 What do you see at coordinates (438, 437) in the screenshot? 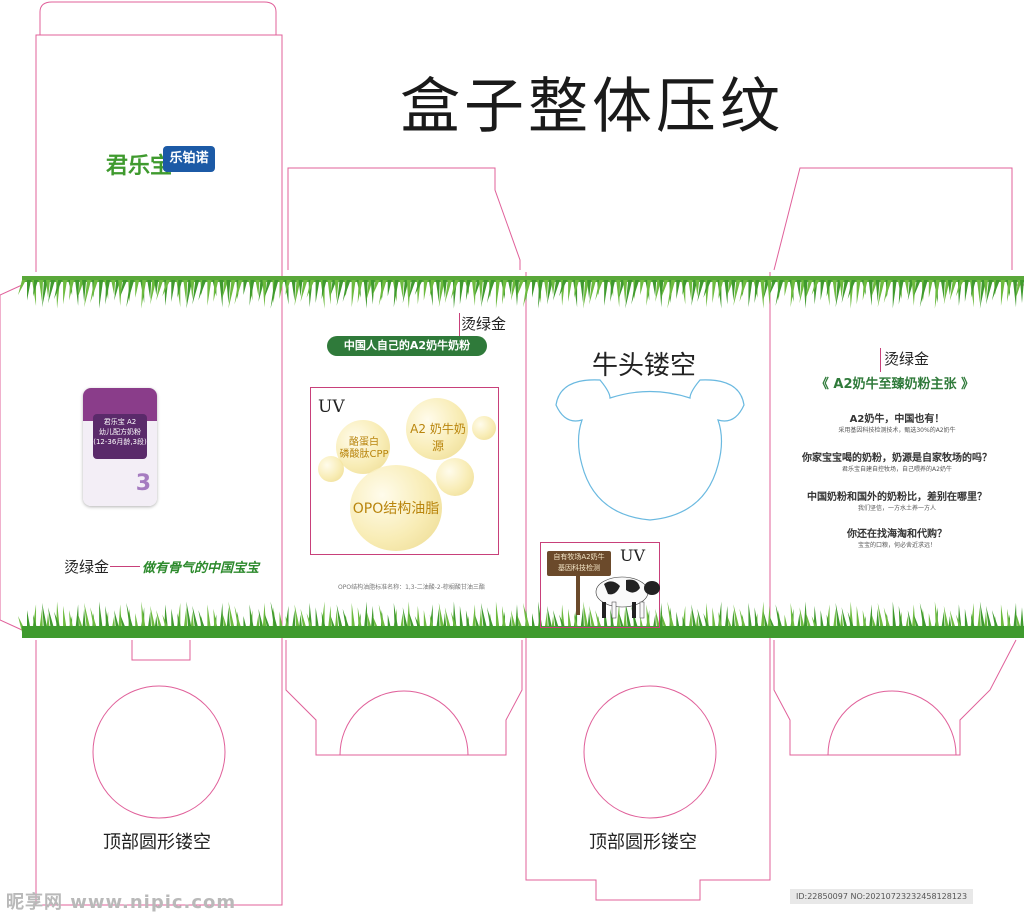
I see `bubble-a2-text: A2 奶牛奶源` at bounding box center [438, 437].